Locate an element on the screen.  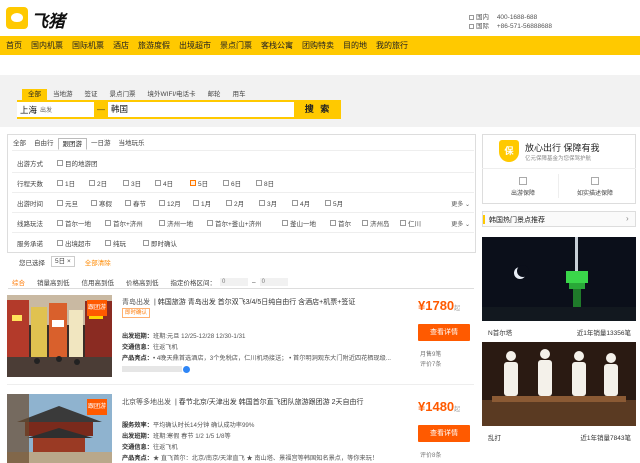
filter-option: 出境超市 is located at coordinates (81, 243).